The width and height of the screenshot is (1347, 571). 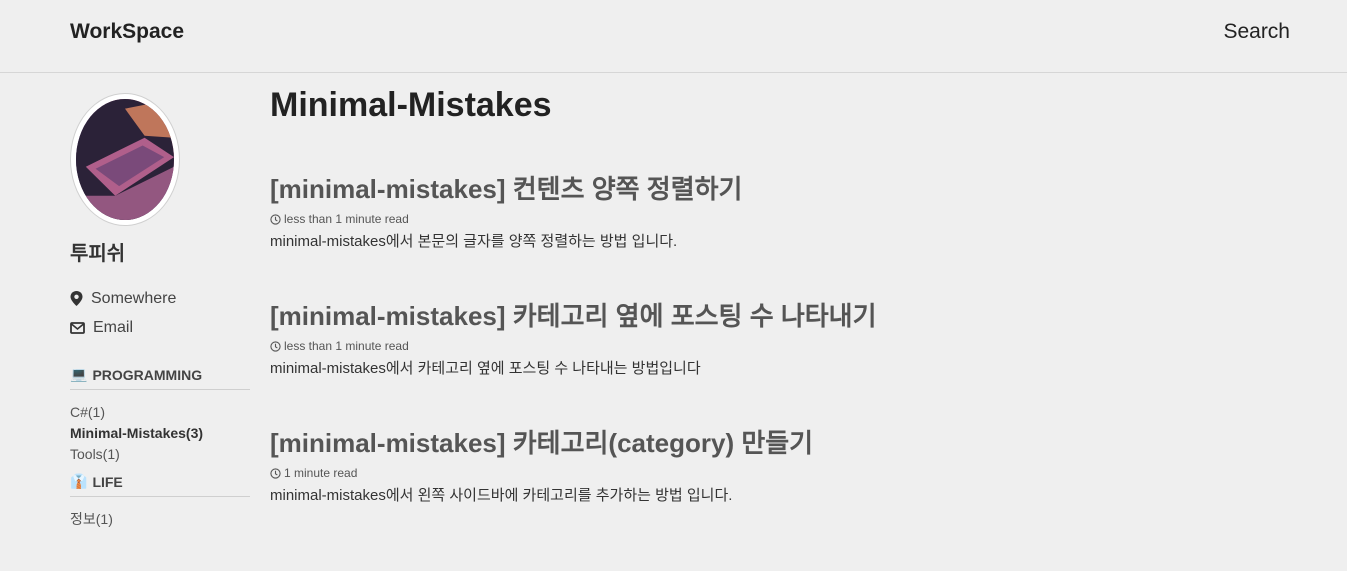 What do you see at coordinates (770, 441) in the screenshot?
I see `post-title-link: [minimal-mistakes] 카테고리(category) 만들기` at bounding box center [770, 441].